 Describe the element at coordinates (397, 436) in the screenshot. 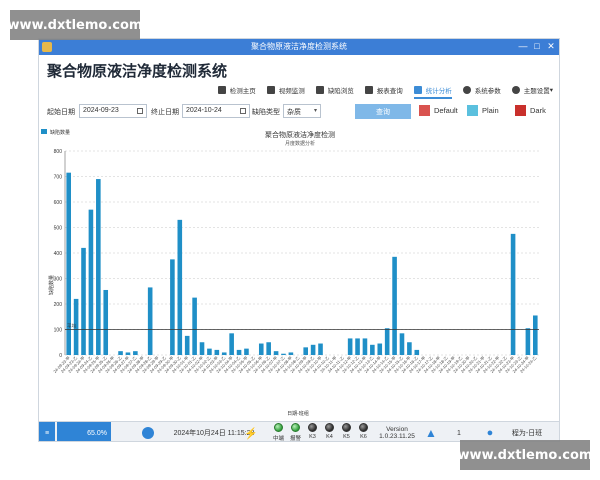

I see `version-value: 1.0.23.11.25` at that location.